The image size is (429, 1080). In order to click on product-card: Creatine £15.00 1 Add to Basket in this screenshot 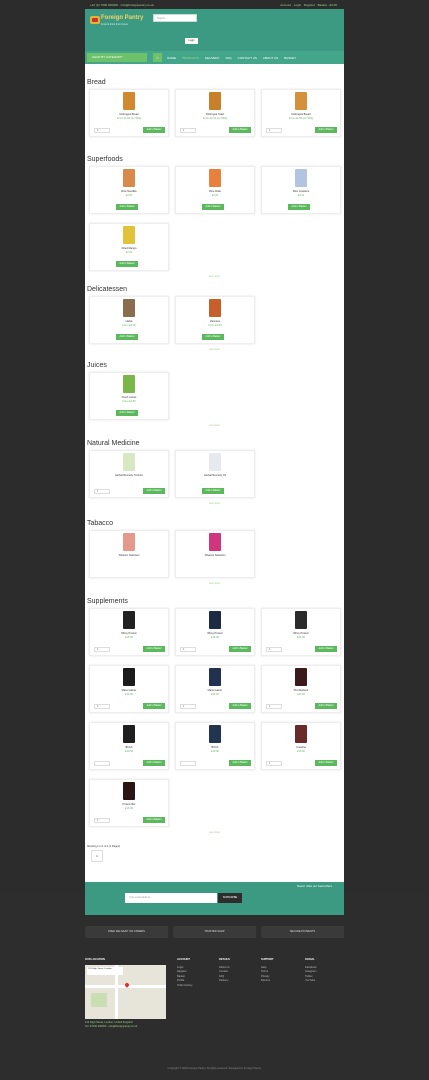, I will do `click(301, 746)`.